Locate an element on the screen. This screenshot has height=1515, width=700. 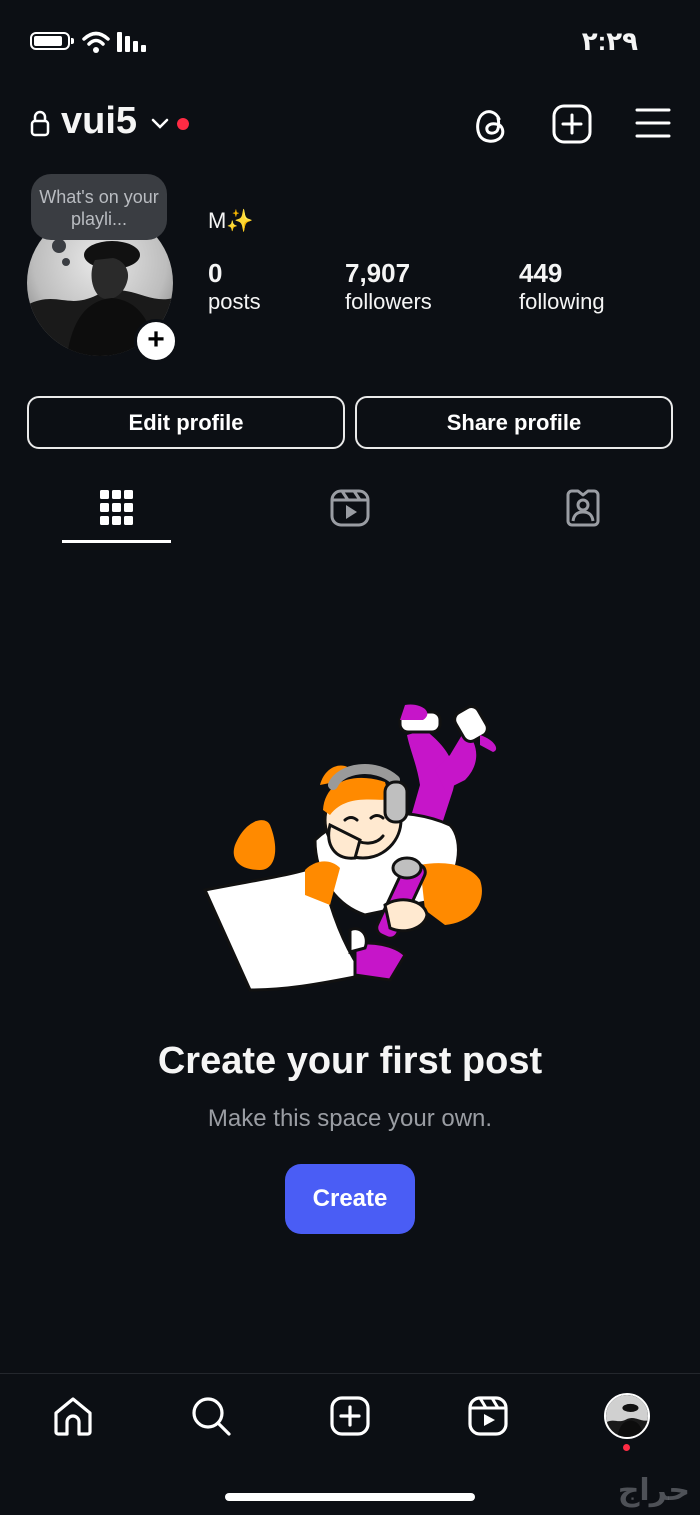
stat-following-label: following is located at coordinates (562, 301).